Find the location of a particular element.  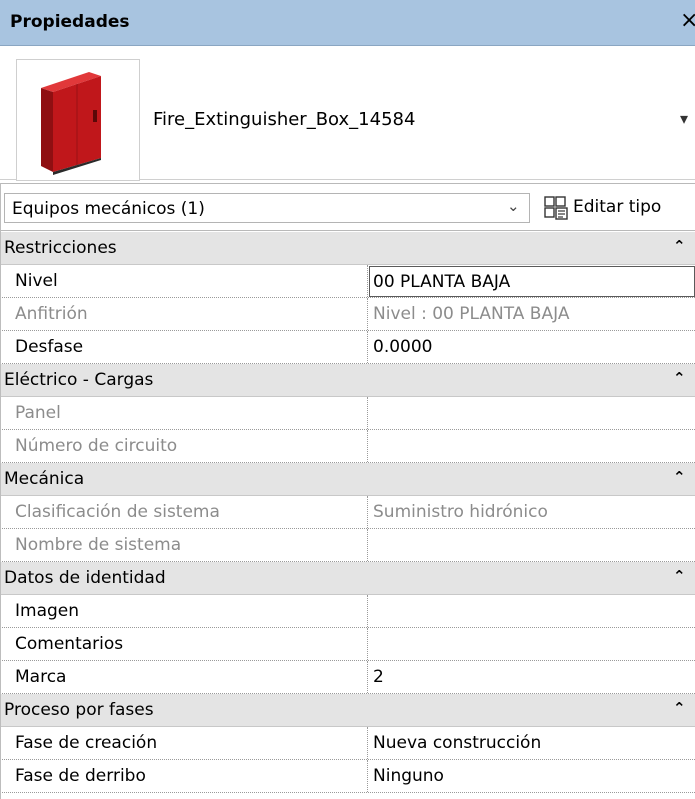

property-value-input: 00 PLANTA BAJA is located at coordinates (532, 281).